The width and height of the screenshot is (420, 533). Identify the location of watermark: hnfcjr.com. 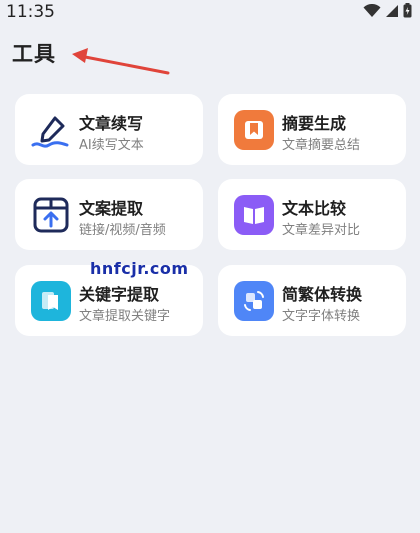
(139, 268).